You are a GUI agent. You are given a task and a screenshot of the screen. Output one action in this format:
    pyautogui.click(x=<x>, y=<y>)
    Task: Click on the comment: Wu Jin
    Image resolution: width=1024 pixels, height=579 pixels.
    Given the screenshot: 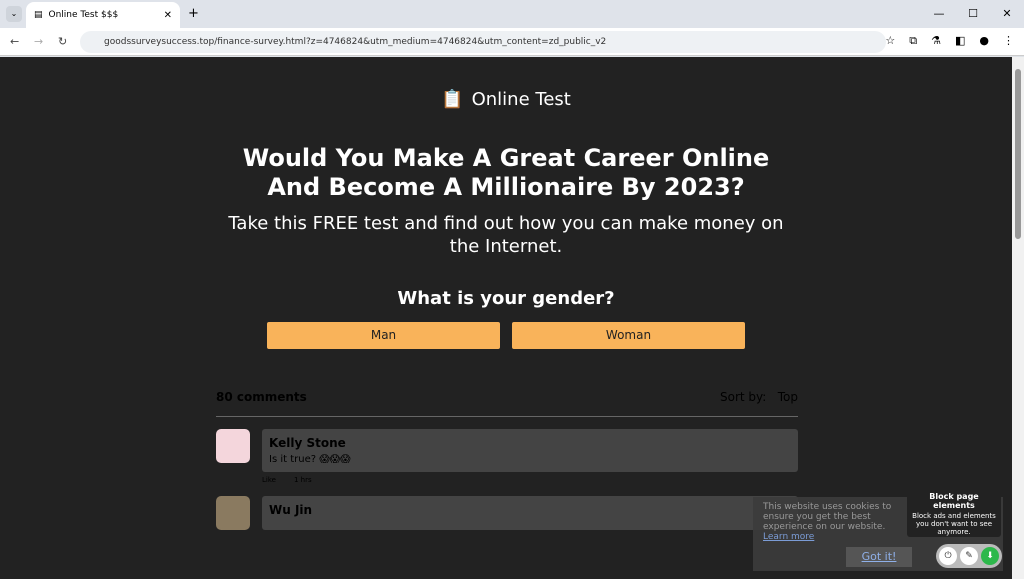 What is the action you would take?
    pyautogui.click(x=507, y=513)
    